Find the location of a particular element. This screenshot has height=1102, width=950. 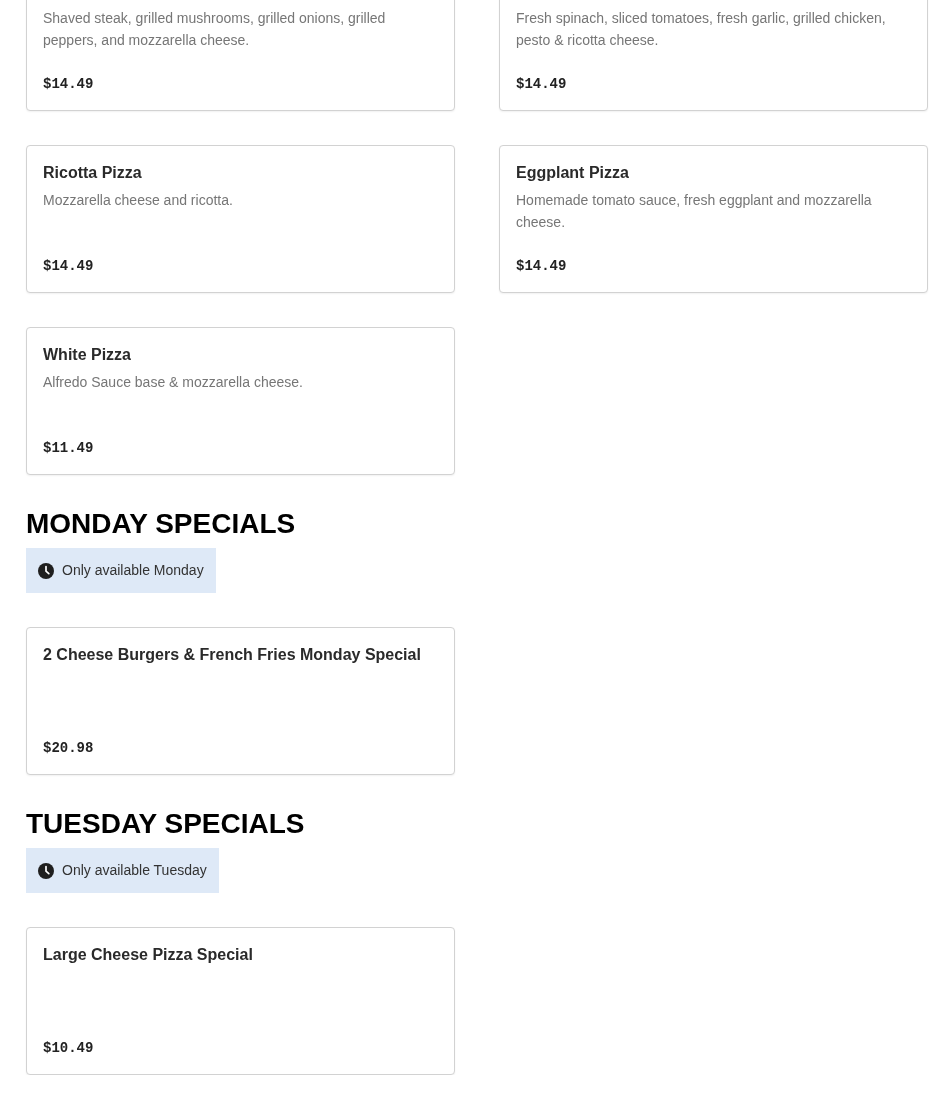

item-description: Fresh spinach, sliced tomatoes, fresh garlic, grilled chicken, pesto & ricotta cheese. is located at coordinates (701, 29).